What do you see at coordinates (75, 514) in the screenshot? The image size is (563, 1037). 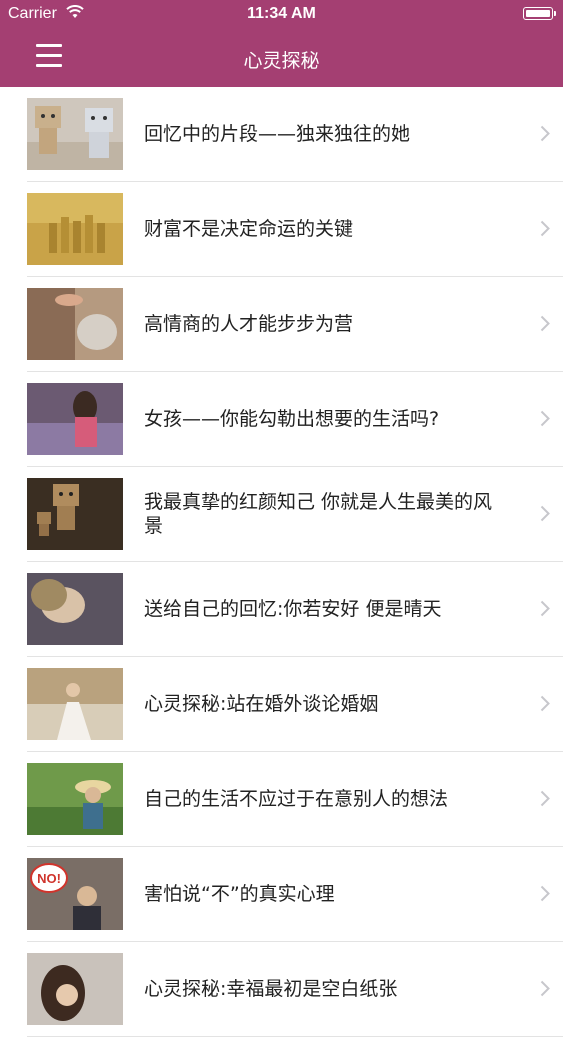 I see `thumbnail-danbo-dark` at bounding box center [75, 514].